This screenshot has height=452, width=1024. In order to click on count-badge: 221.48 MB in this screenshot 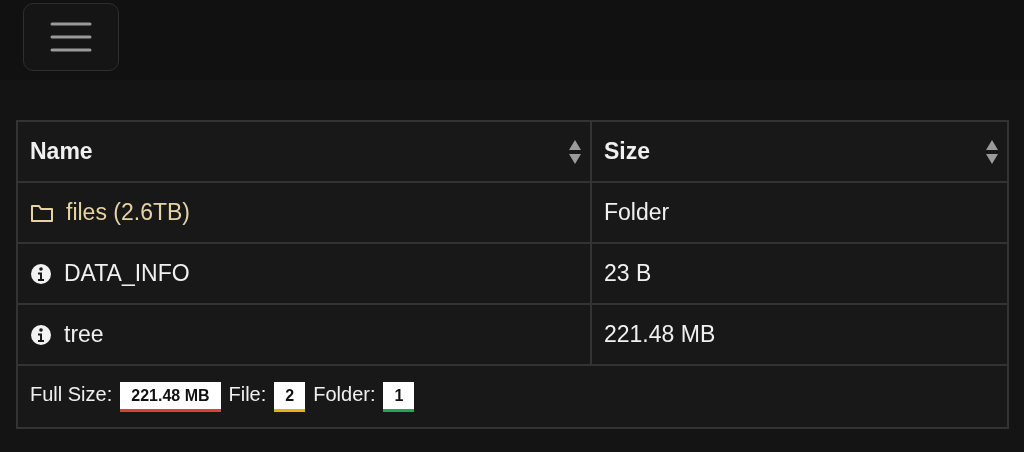, I will do `click(170, 396)`.